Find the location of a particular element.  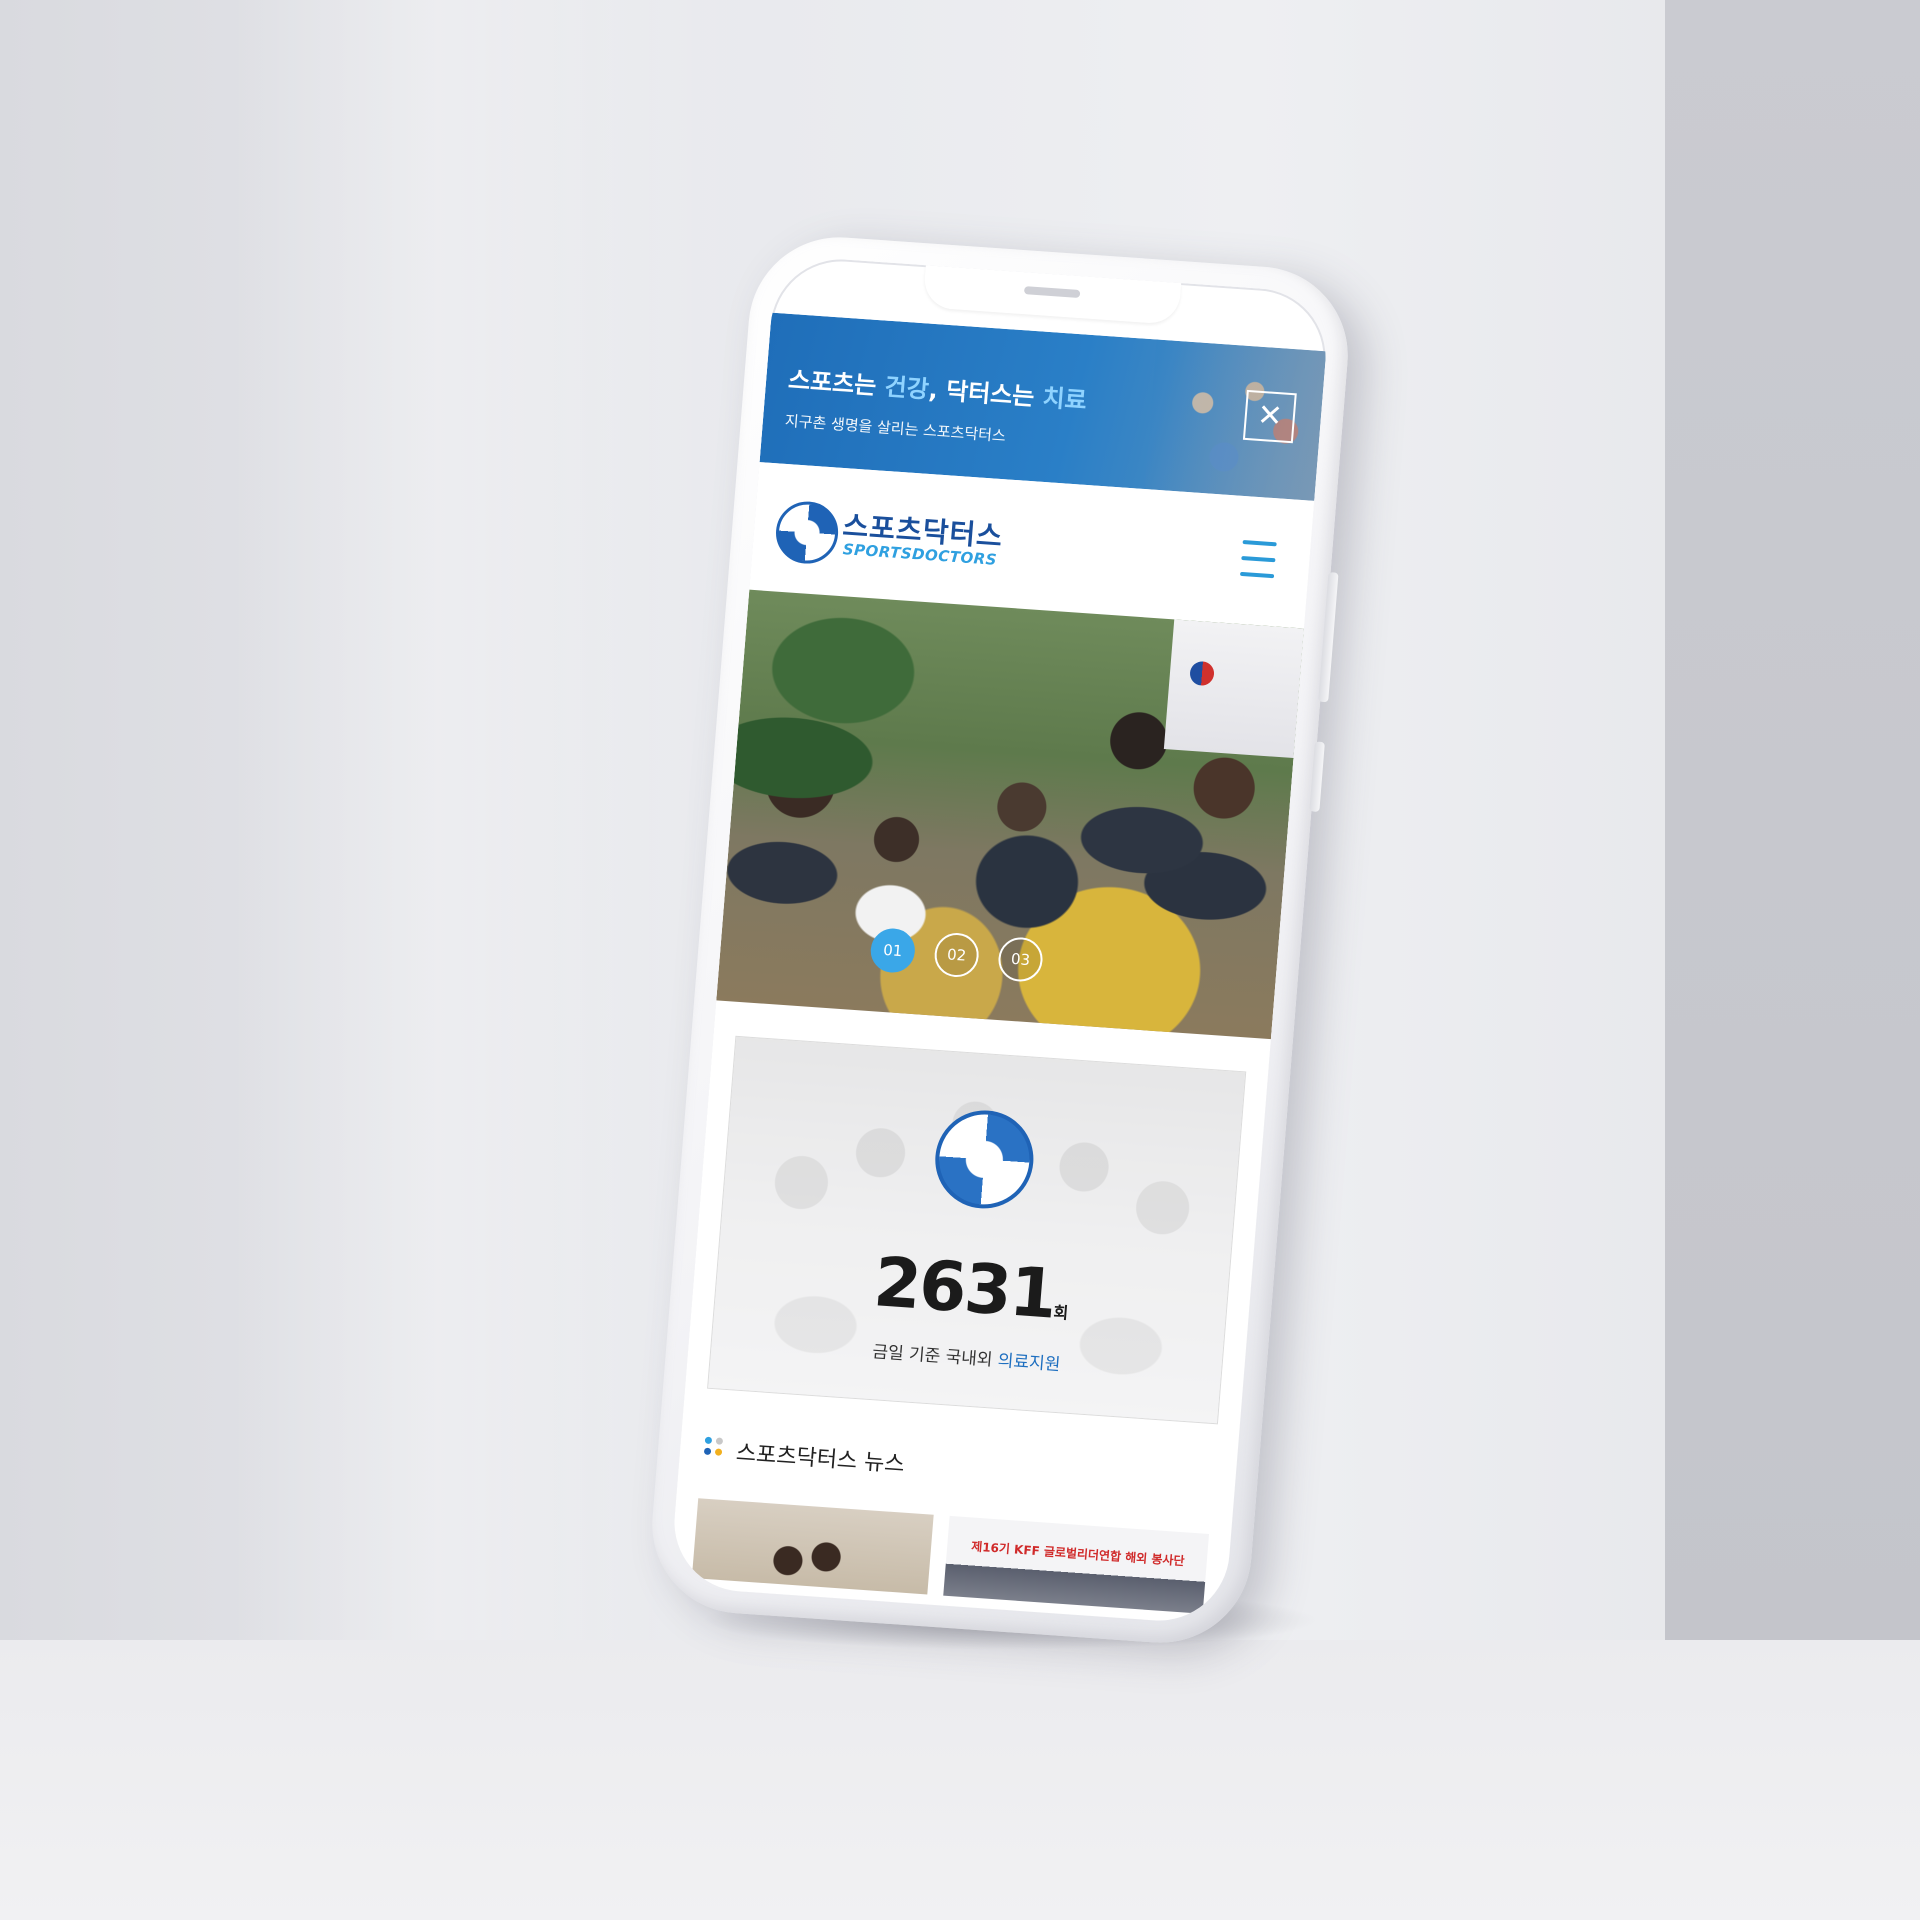

slider-page-02: 02 is located at coordinates (956, 955).